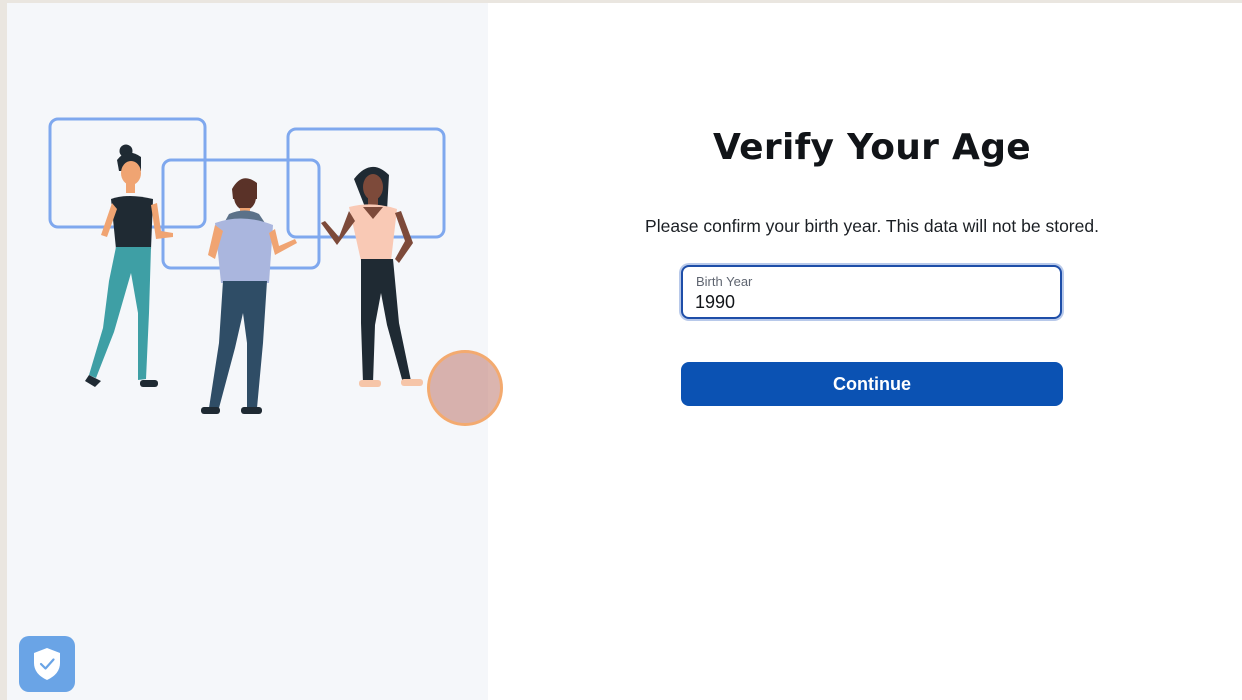 The width and height of the screenshot is (1242, 700). I want to click on security-badge-button, so click(47, 664).